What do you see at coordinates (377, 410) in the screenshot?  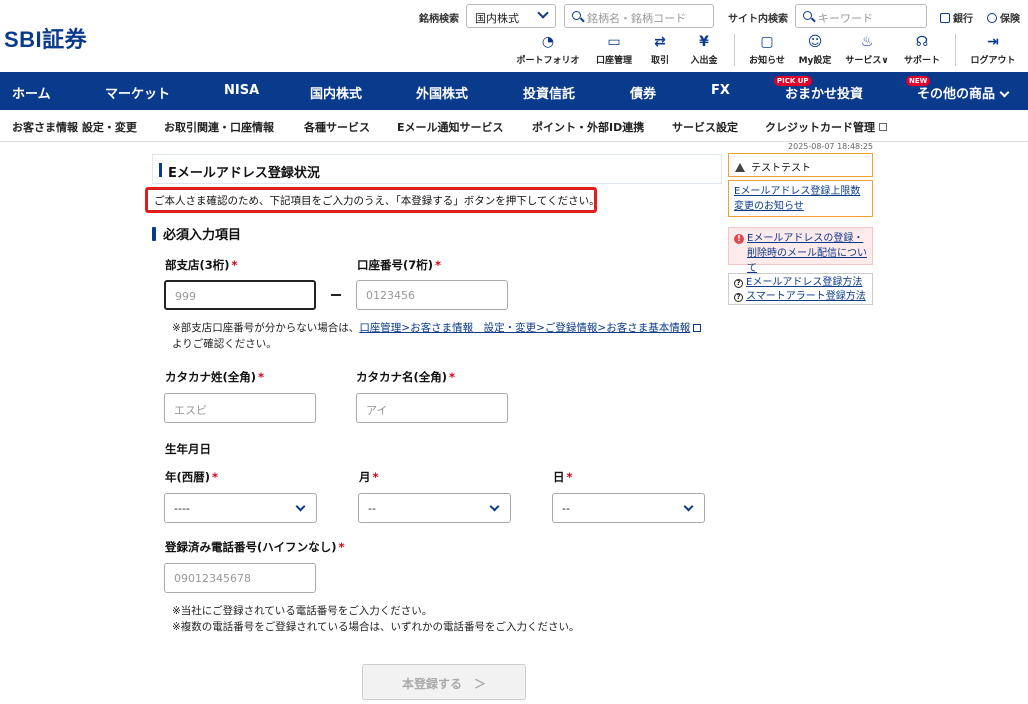 I see `kana-first-placeholder: アイ` at bounding box center [377, 410].